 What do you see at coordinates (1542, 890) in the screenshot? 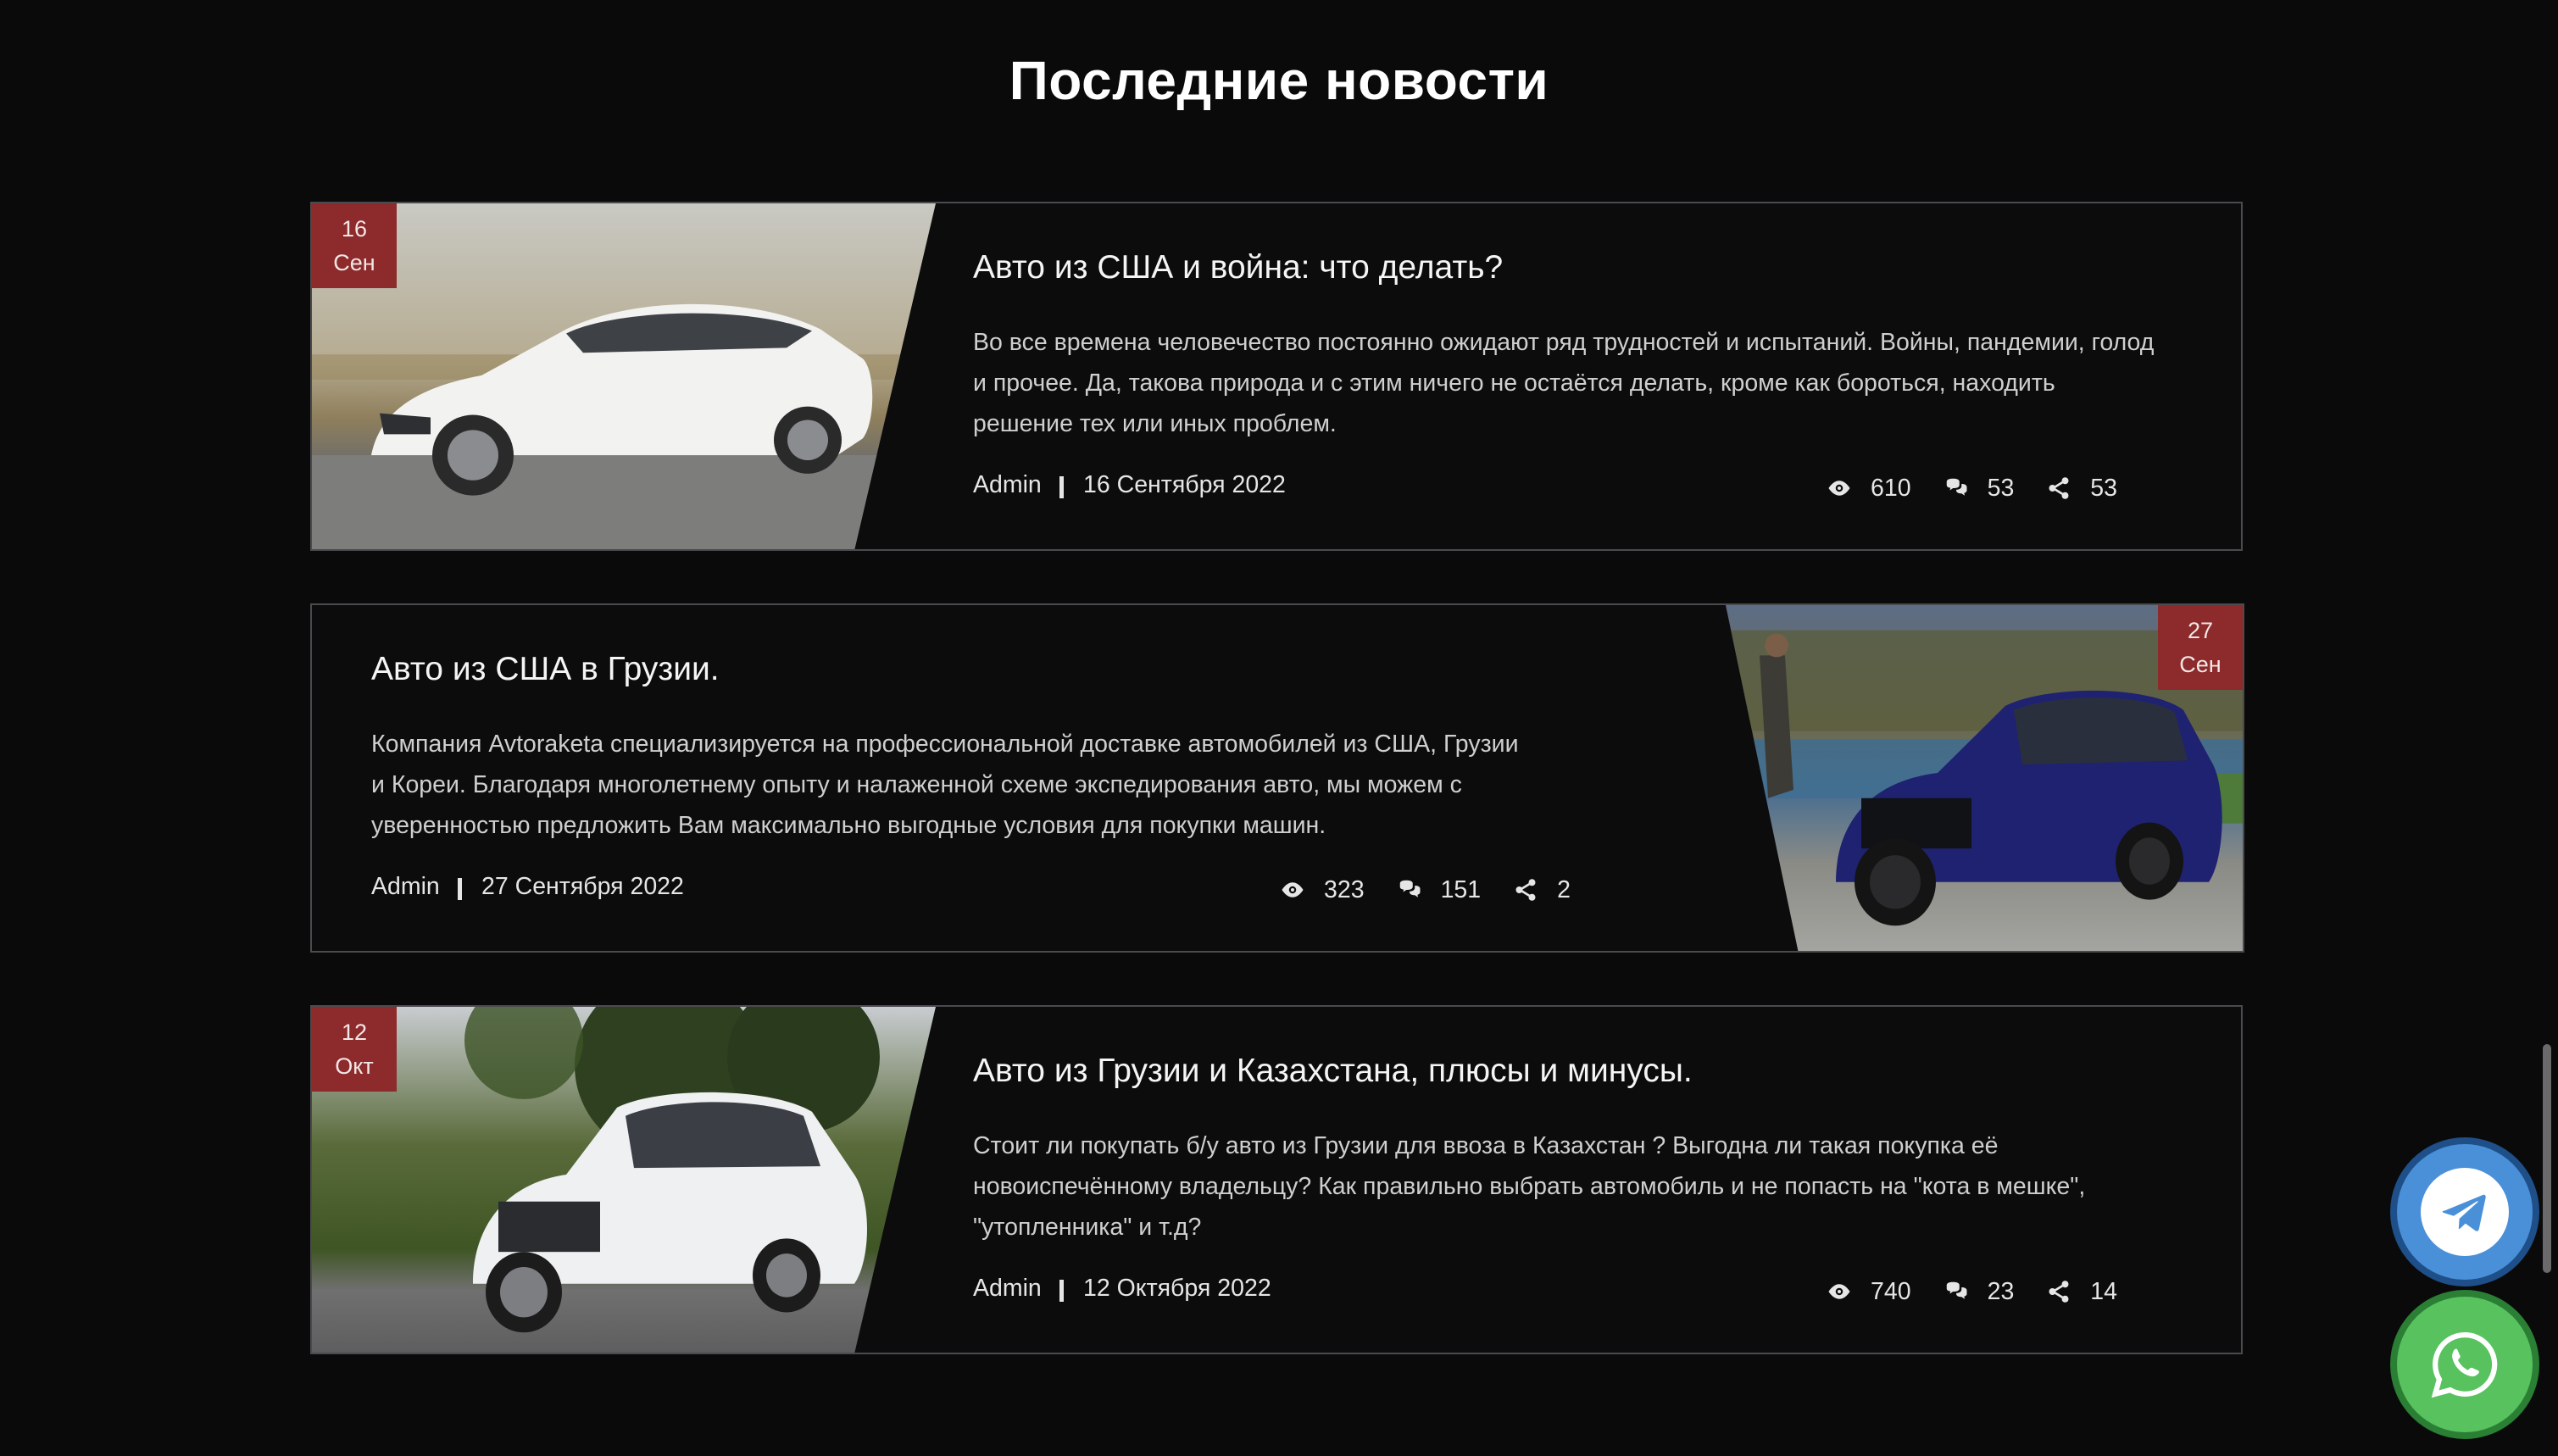
I see `shares-stat: 2` at bounding box center [1542, 890].